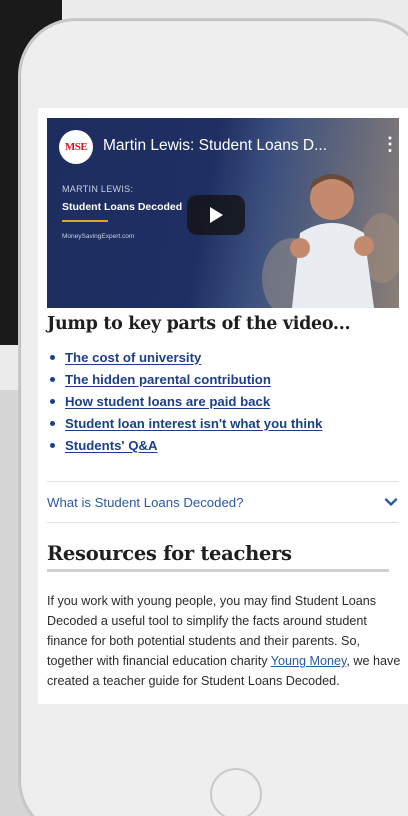 The height and width of the screenshot is (816, 408). I want to click on list-item: The cost of university, so click(184, 357).